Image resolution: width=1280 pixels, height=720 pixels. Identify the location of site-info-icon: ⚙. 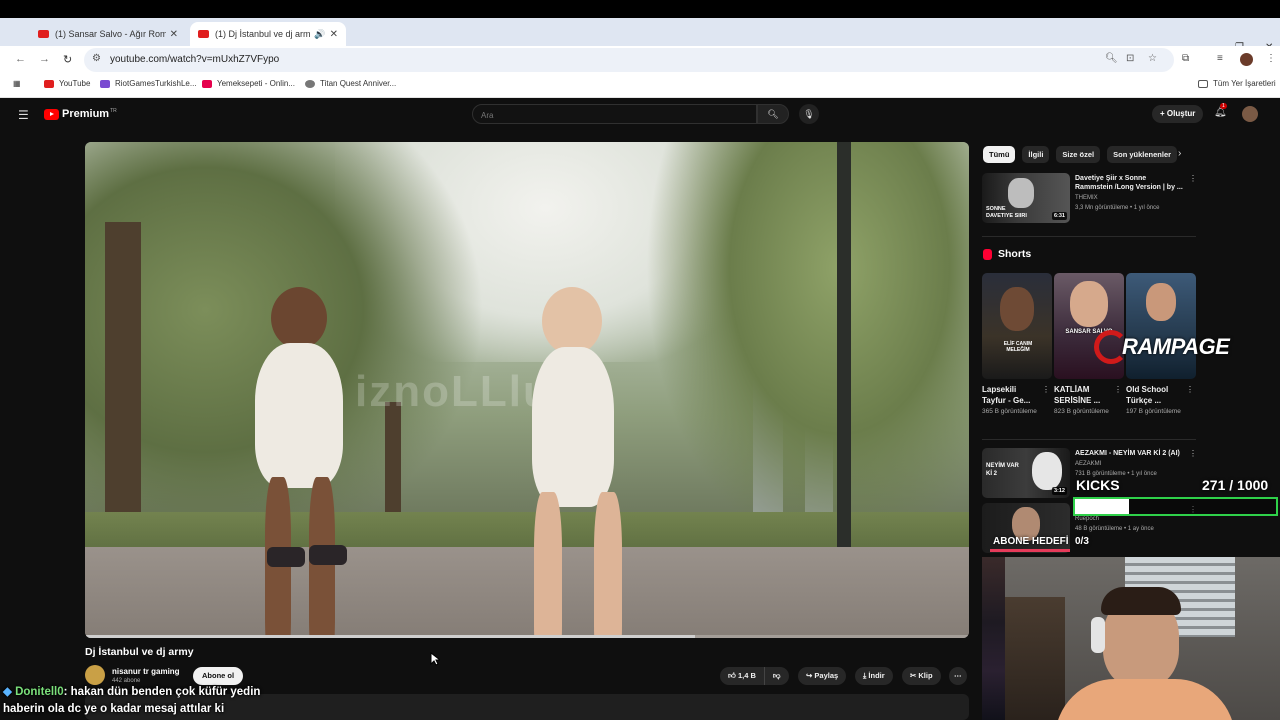
(96, 58).